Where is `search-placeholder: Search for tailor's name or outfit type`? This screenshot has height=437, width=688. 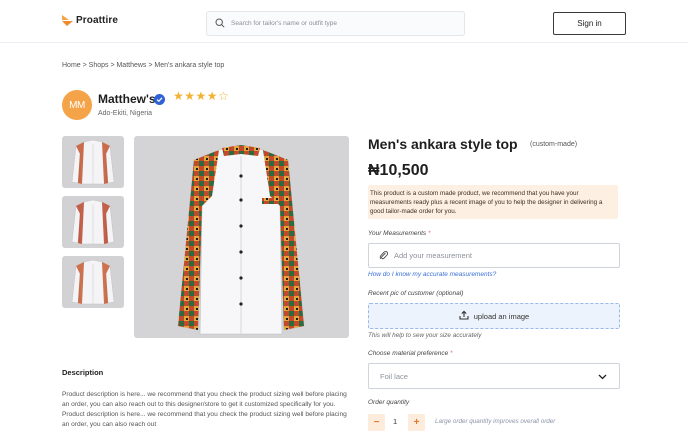
search-placeholder: Search for tailor's name or outfit type is located at coordinates (284, 23).